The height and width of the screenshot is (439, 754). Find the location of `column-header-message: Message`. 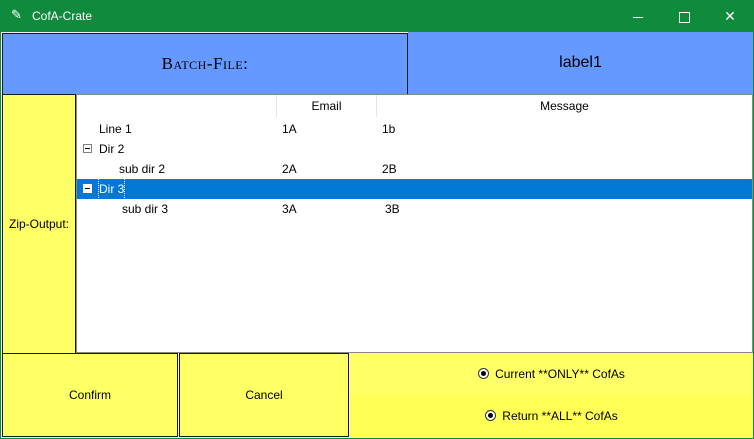

column-header-message: Message is located at coordinates (564, 106).